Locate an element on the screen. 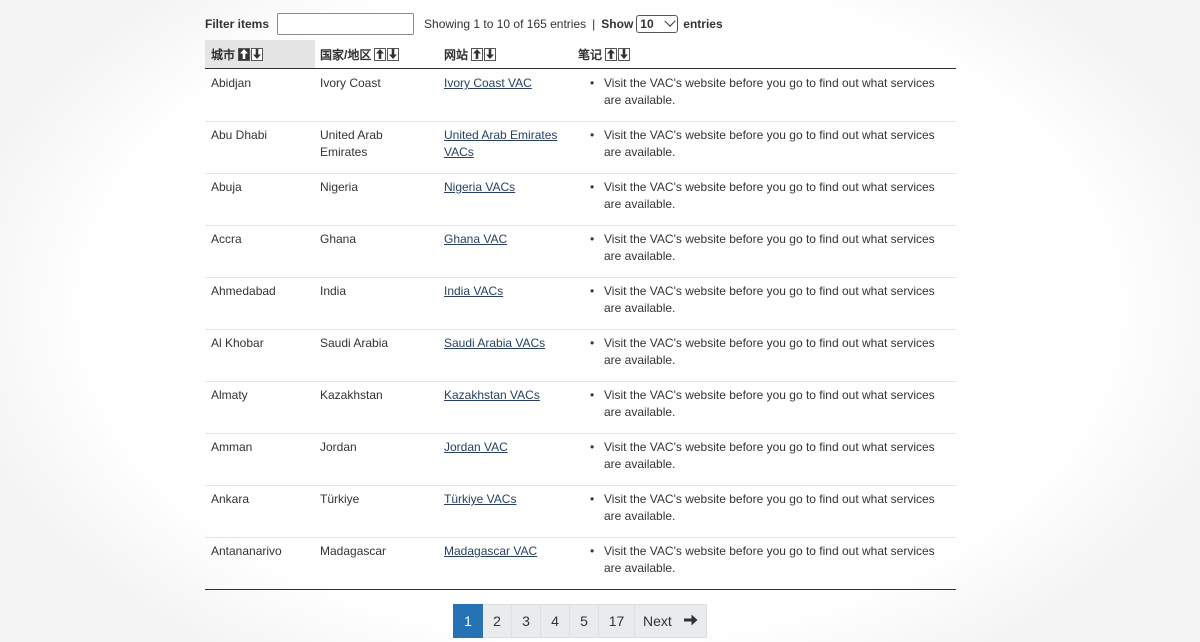 Image resolution: width=1200 pixels, height=642 pixels. arrow-right-icon is located at coordinates (691, 621).